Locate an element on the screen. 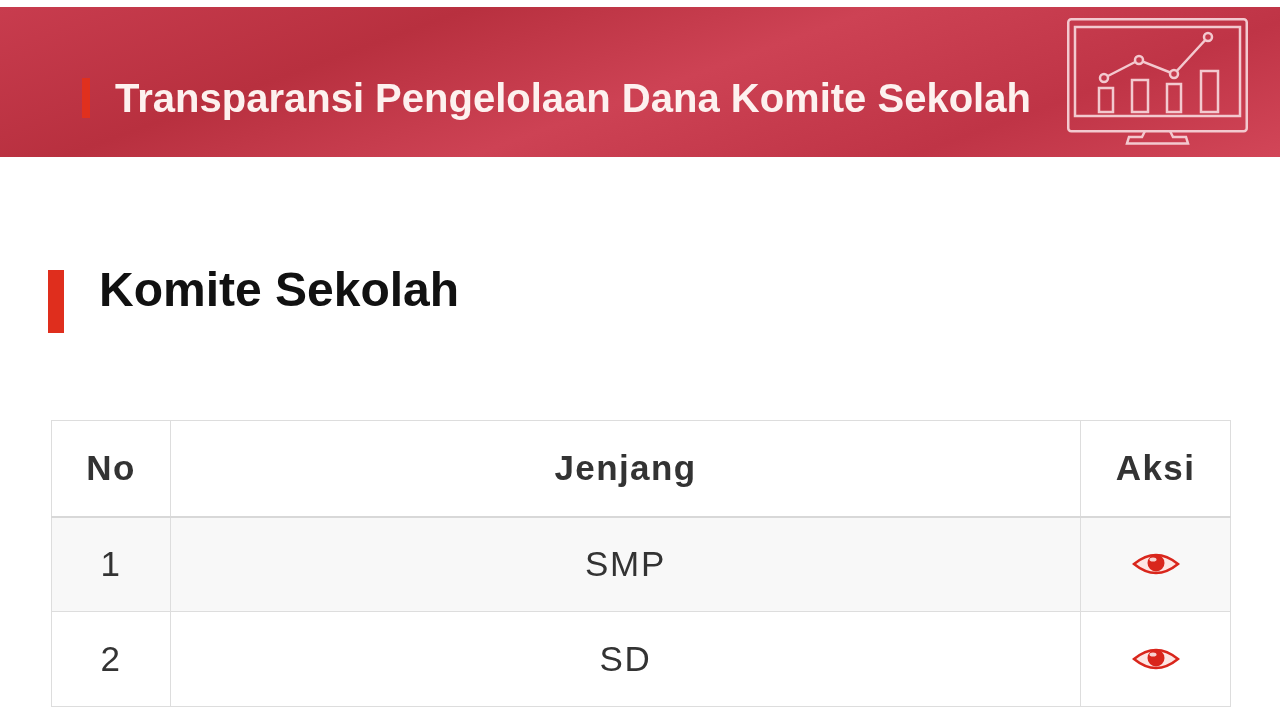  section-heading: Komite Sekolah is located at coordinates (279, 290).